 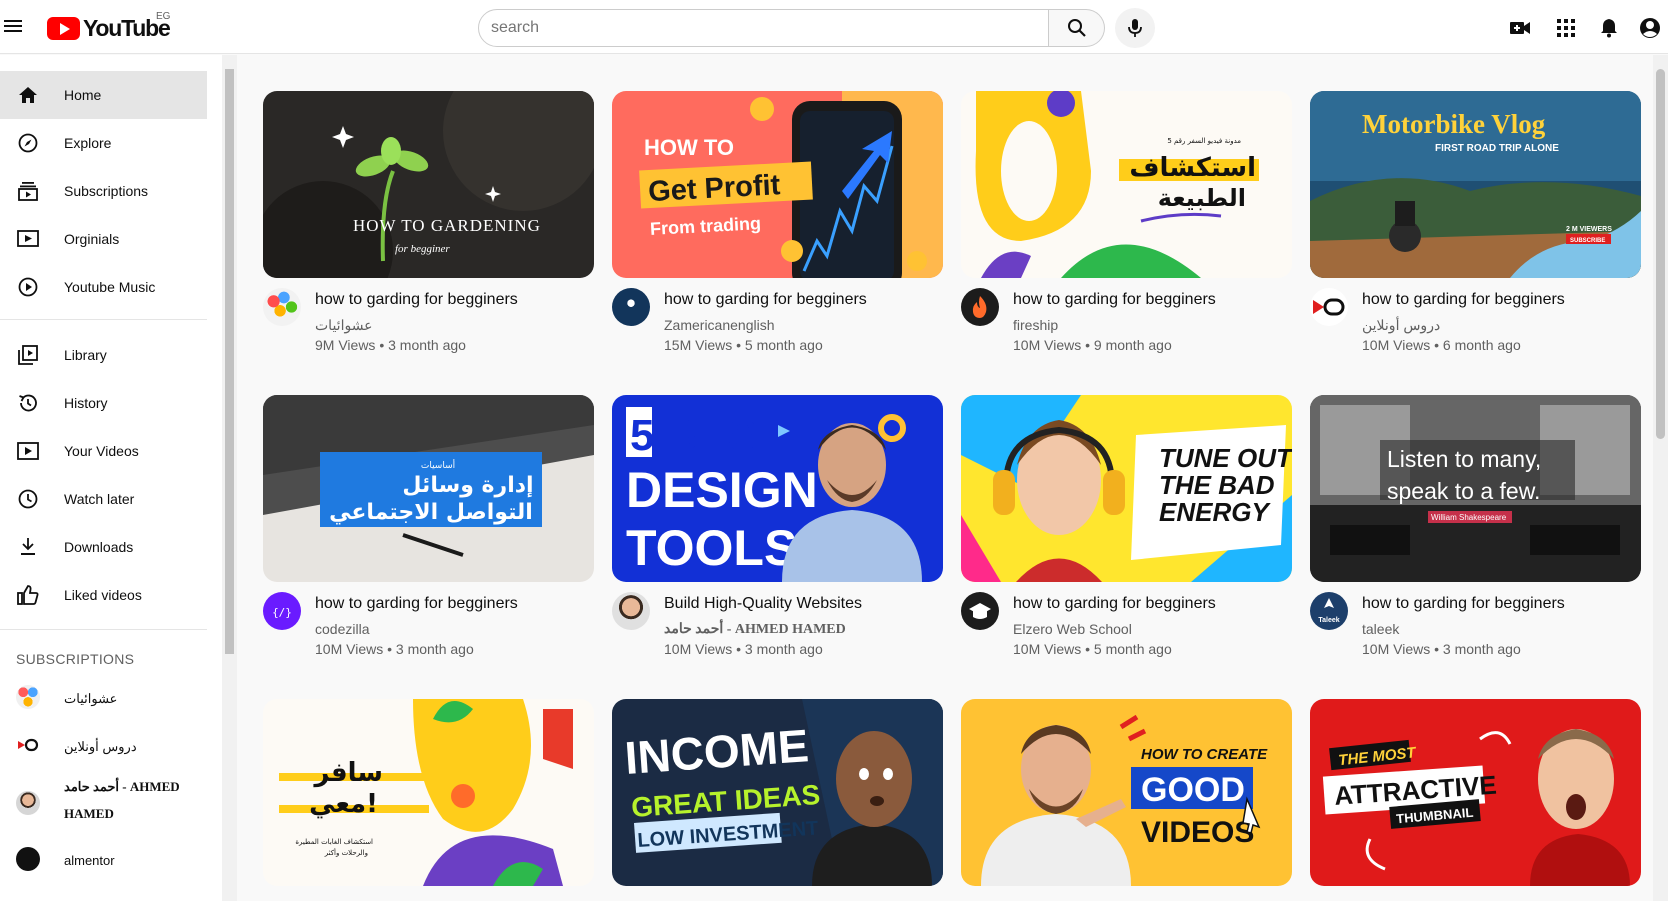 I want to click on sidebar-item-your-videos: Your Videos, so click(x=103, y=451).